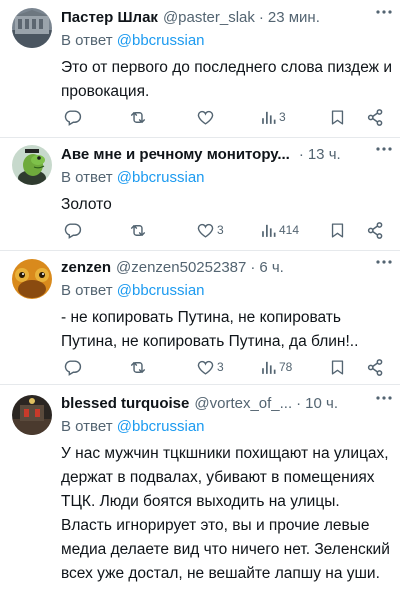  I want to click on timestamp: 23 мин., so click(294, 17).